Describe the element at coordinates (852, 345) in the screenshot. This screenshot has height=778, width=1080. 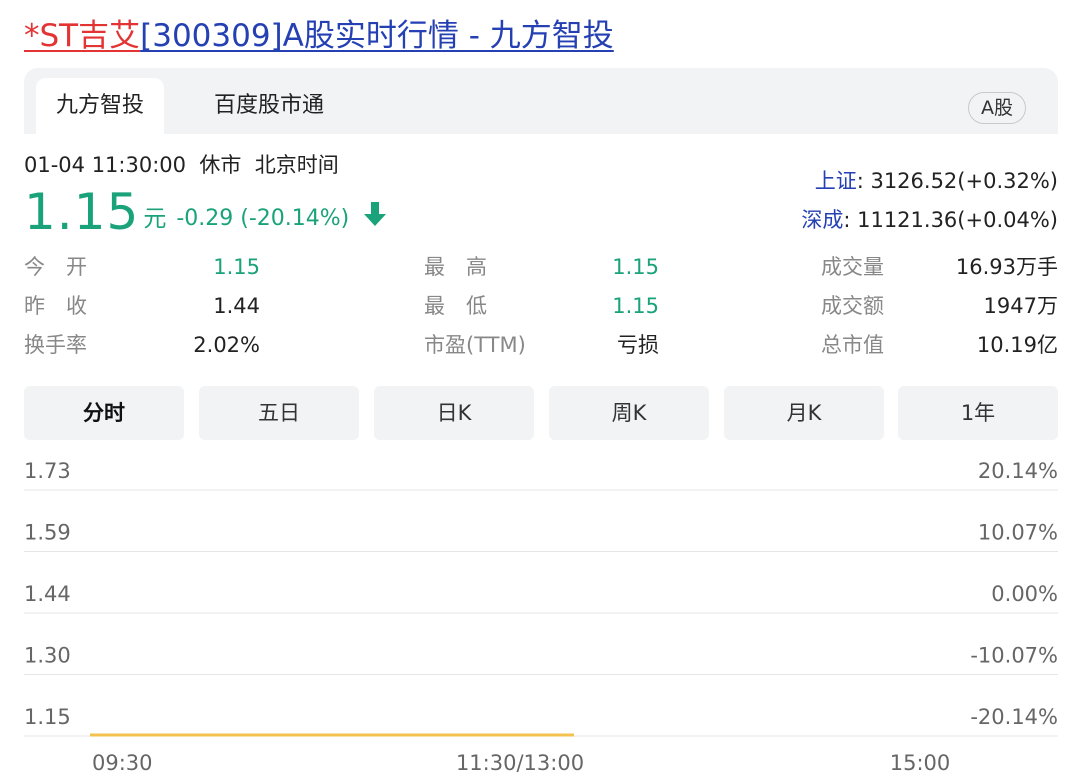
I see `stat-label-market-cap: 总市值` at that location.